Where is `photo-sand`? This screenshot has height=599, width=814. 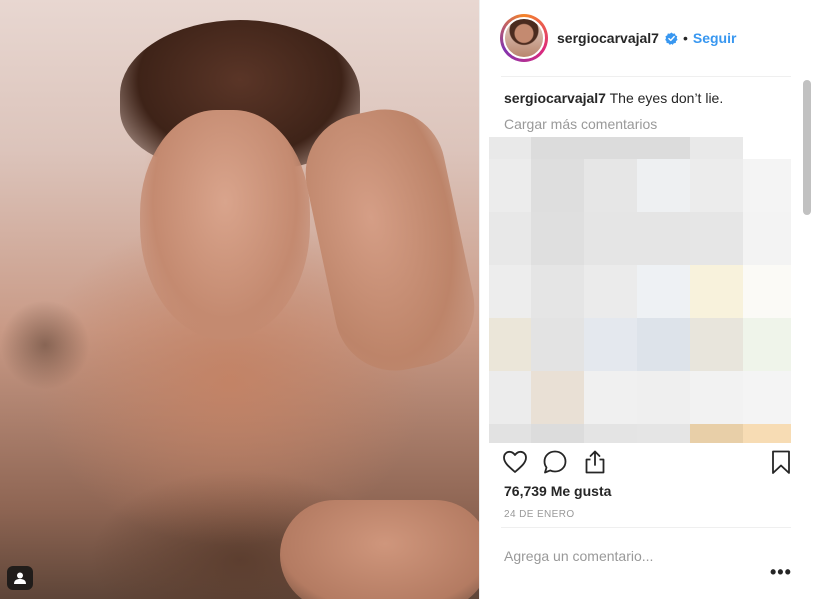 photo-sand is located at coordinates (45, 345).